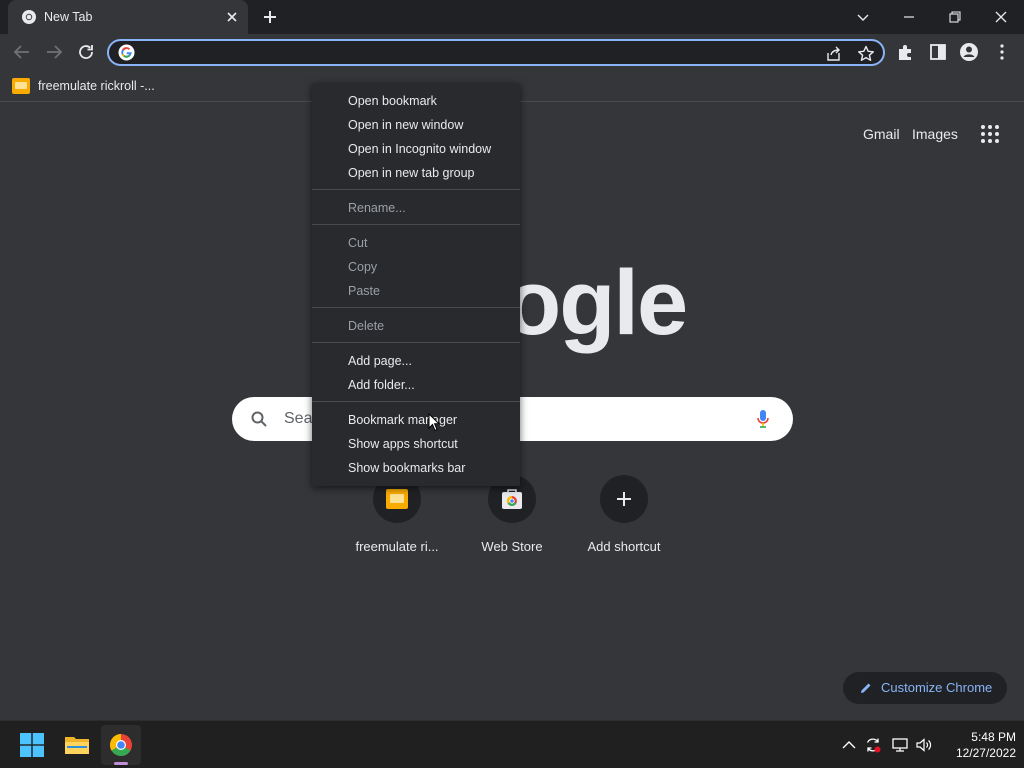 Image resolution: width=1024 pixels, height=768 pixels. I want to click on start-button, so click(32, 745).